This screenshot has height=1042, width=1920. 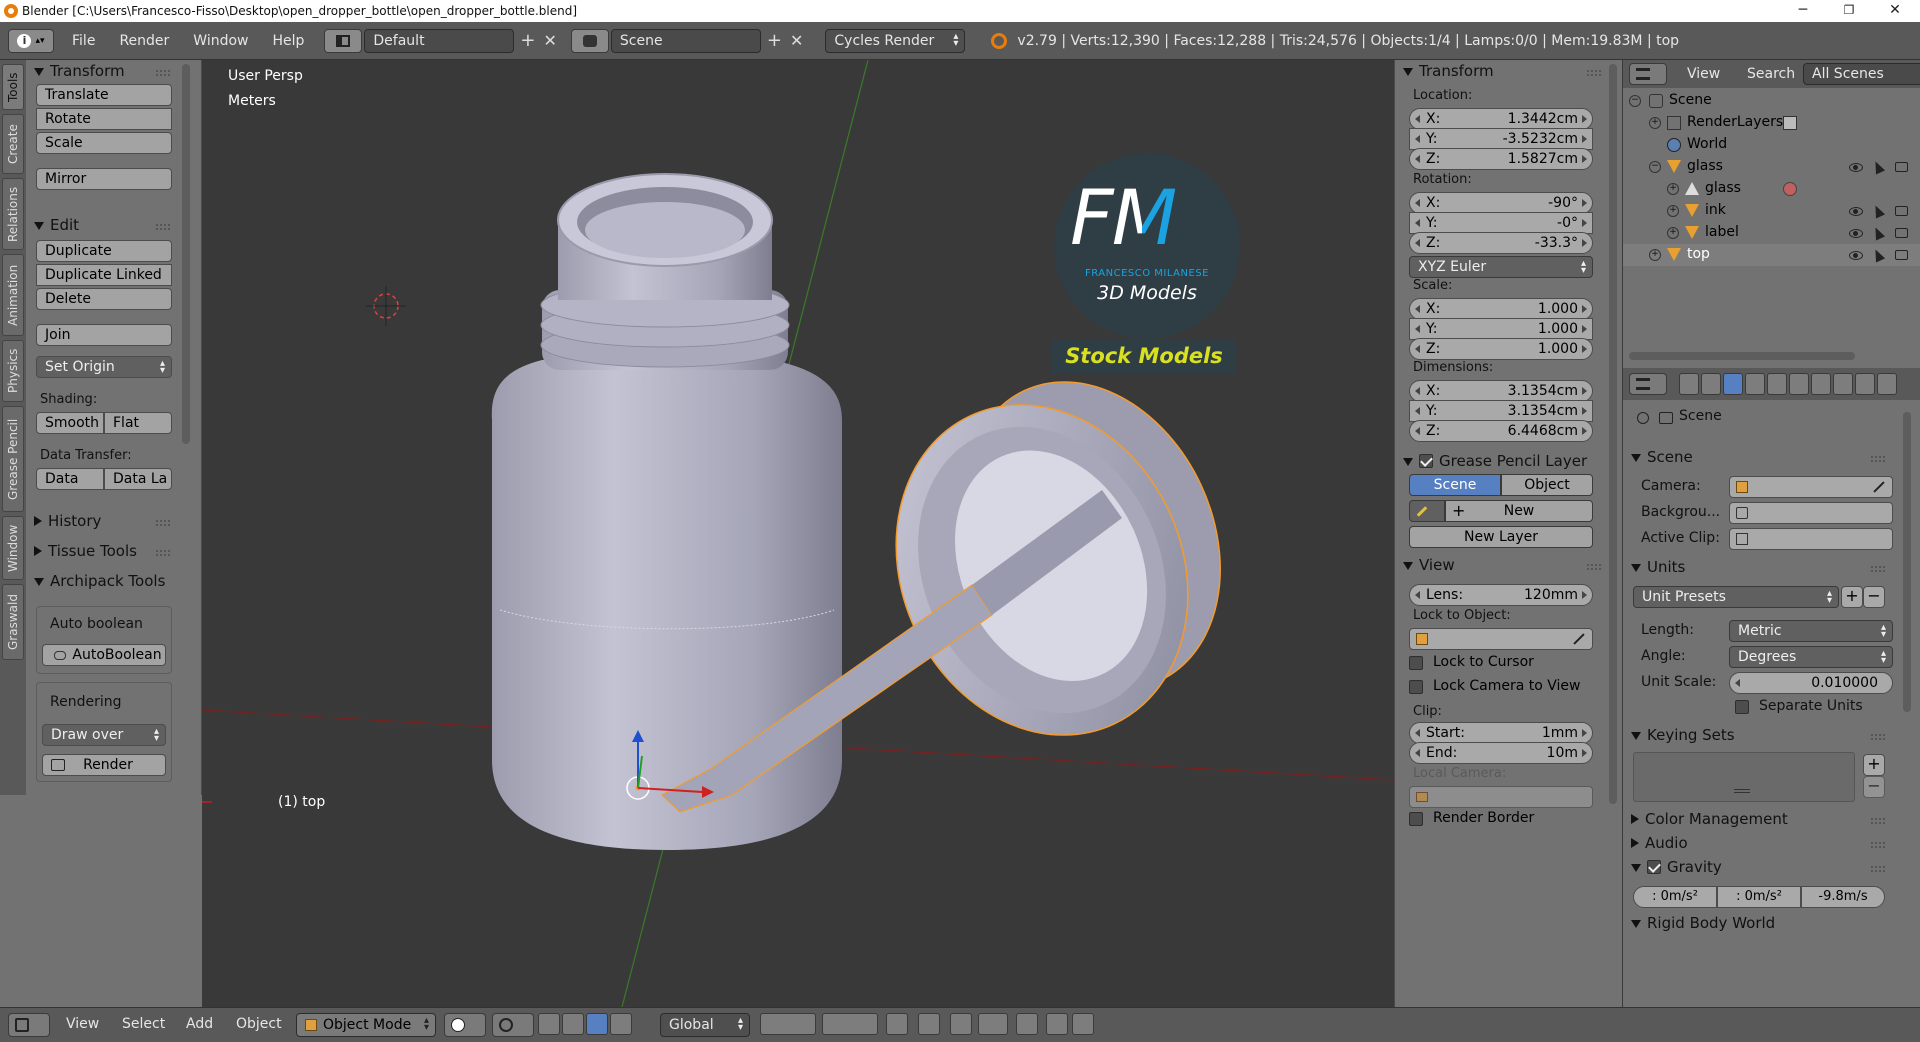 What do you see at coordinates (104, 655) in the screenshot?
I see `autoboolean-button: AutoBoolean` at bounding box center [104, 655].